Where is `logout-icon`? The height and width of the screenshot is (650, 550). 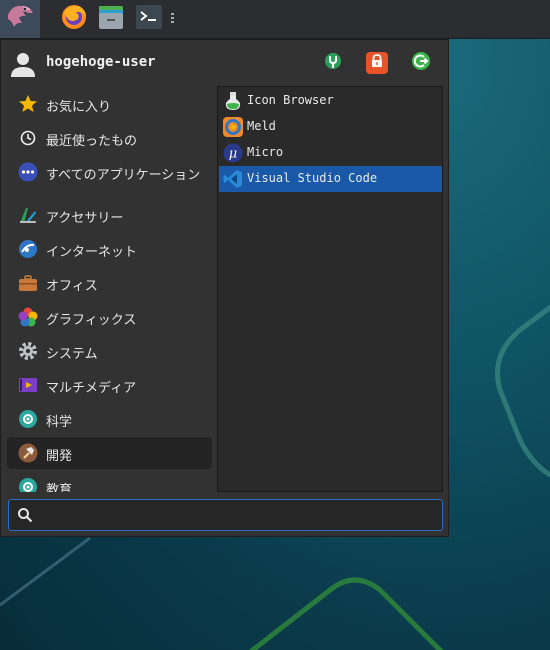 logout-icon is located at coordinates (421, 63).